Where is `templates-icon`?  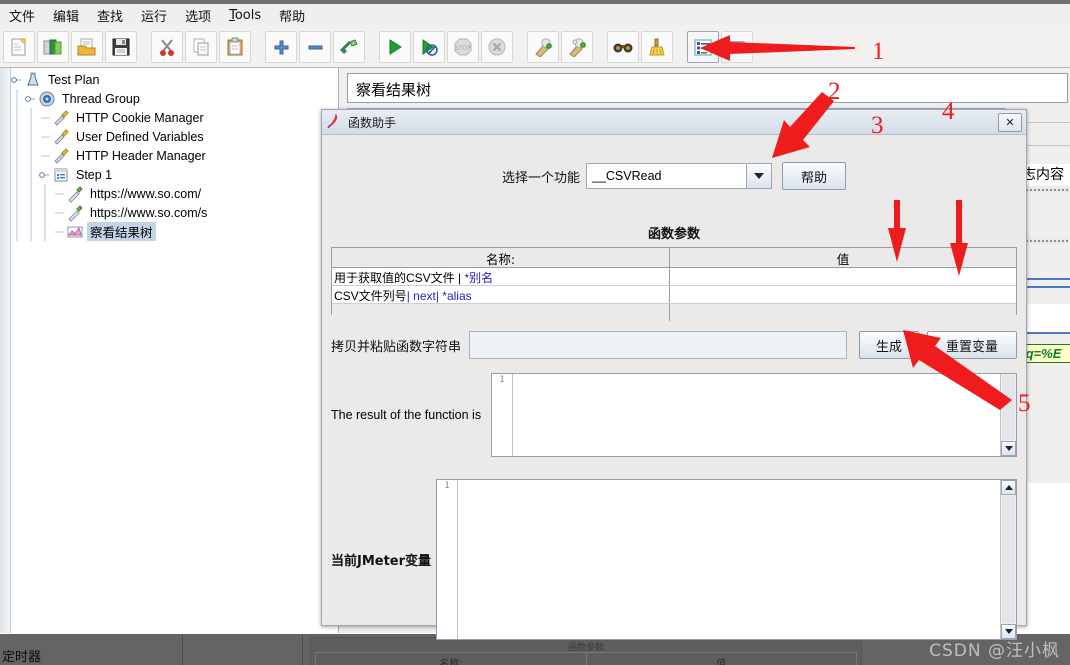
templates-icon is located at coordinates (53, 46).